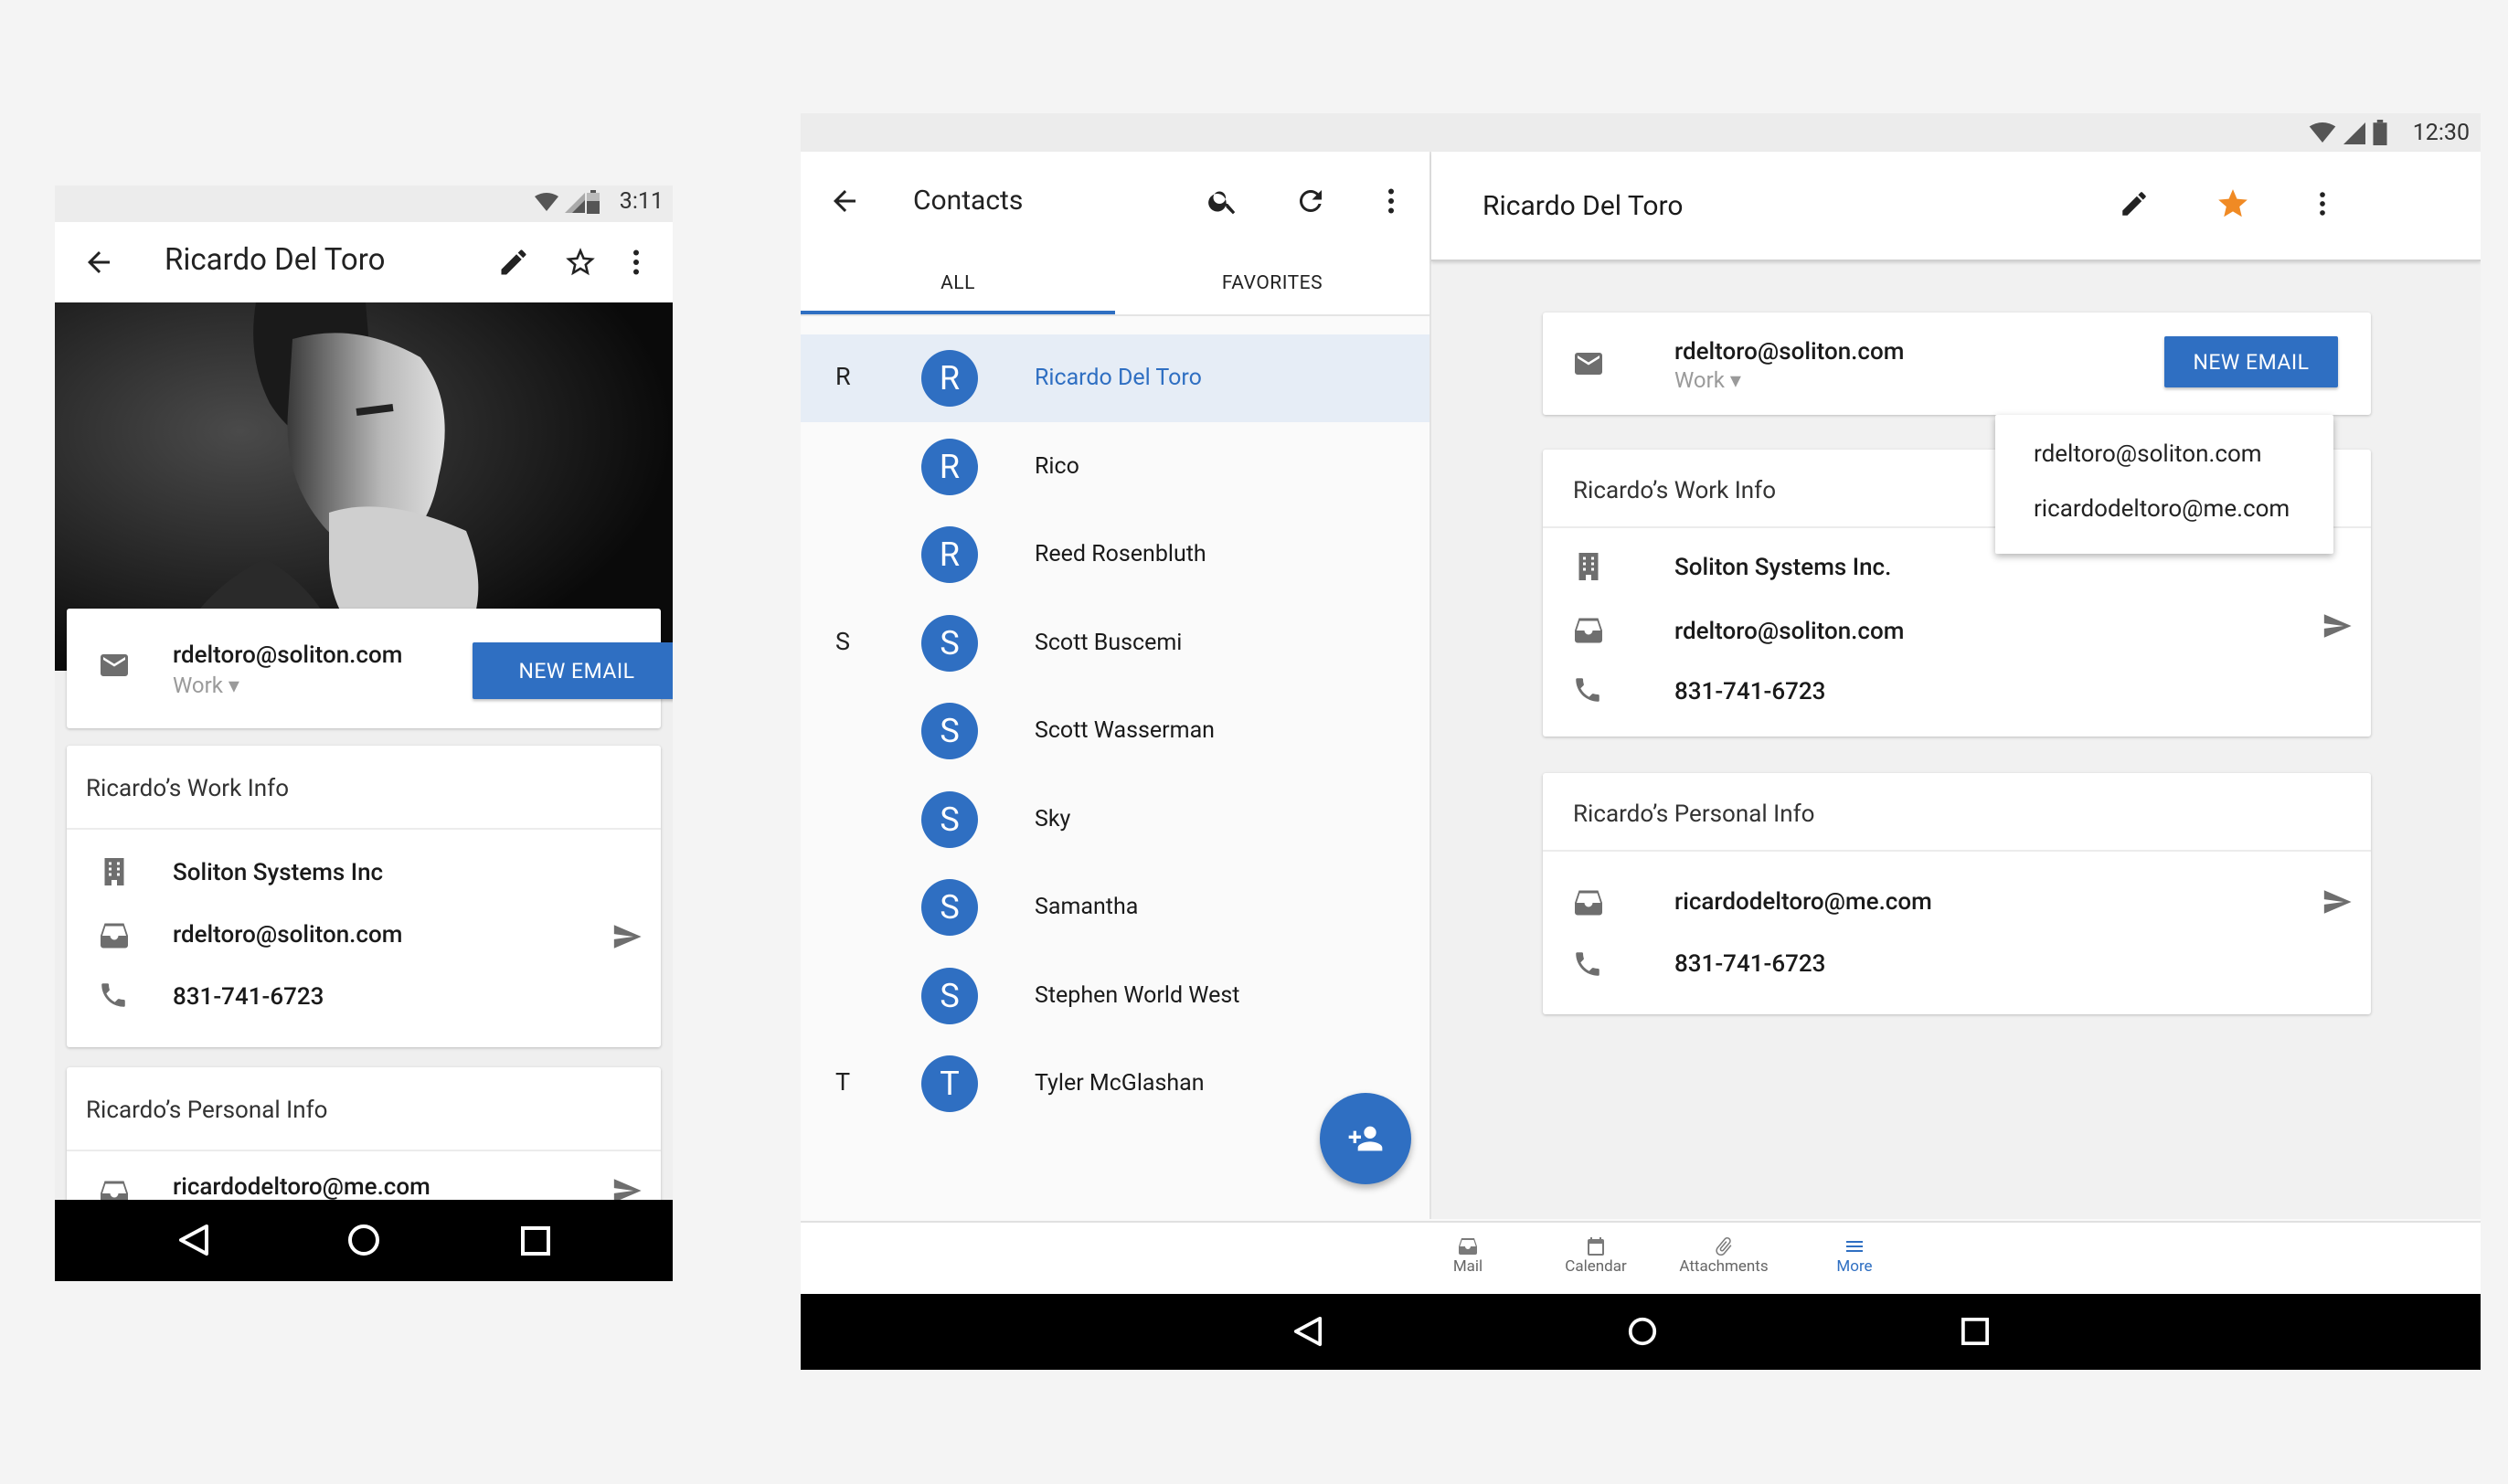 This screenshot has height=1484, width=2508. I want to click on add-contact-fab, so click(1365, 1139).